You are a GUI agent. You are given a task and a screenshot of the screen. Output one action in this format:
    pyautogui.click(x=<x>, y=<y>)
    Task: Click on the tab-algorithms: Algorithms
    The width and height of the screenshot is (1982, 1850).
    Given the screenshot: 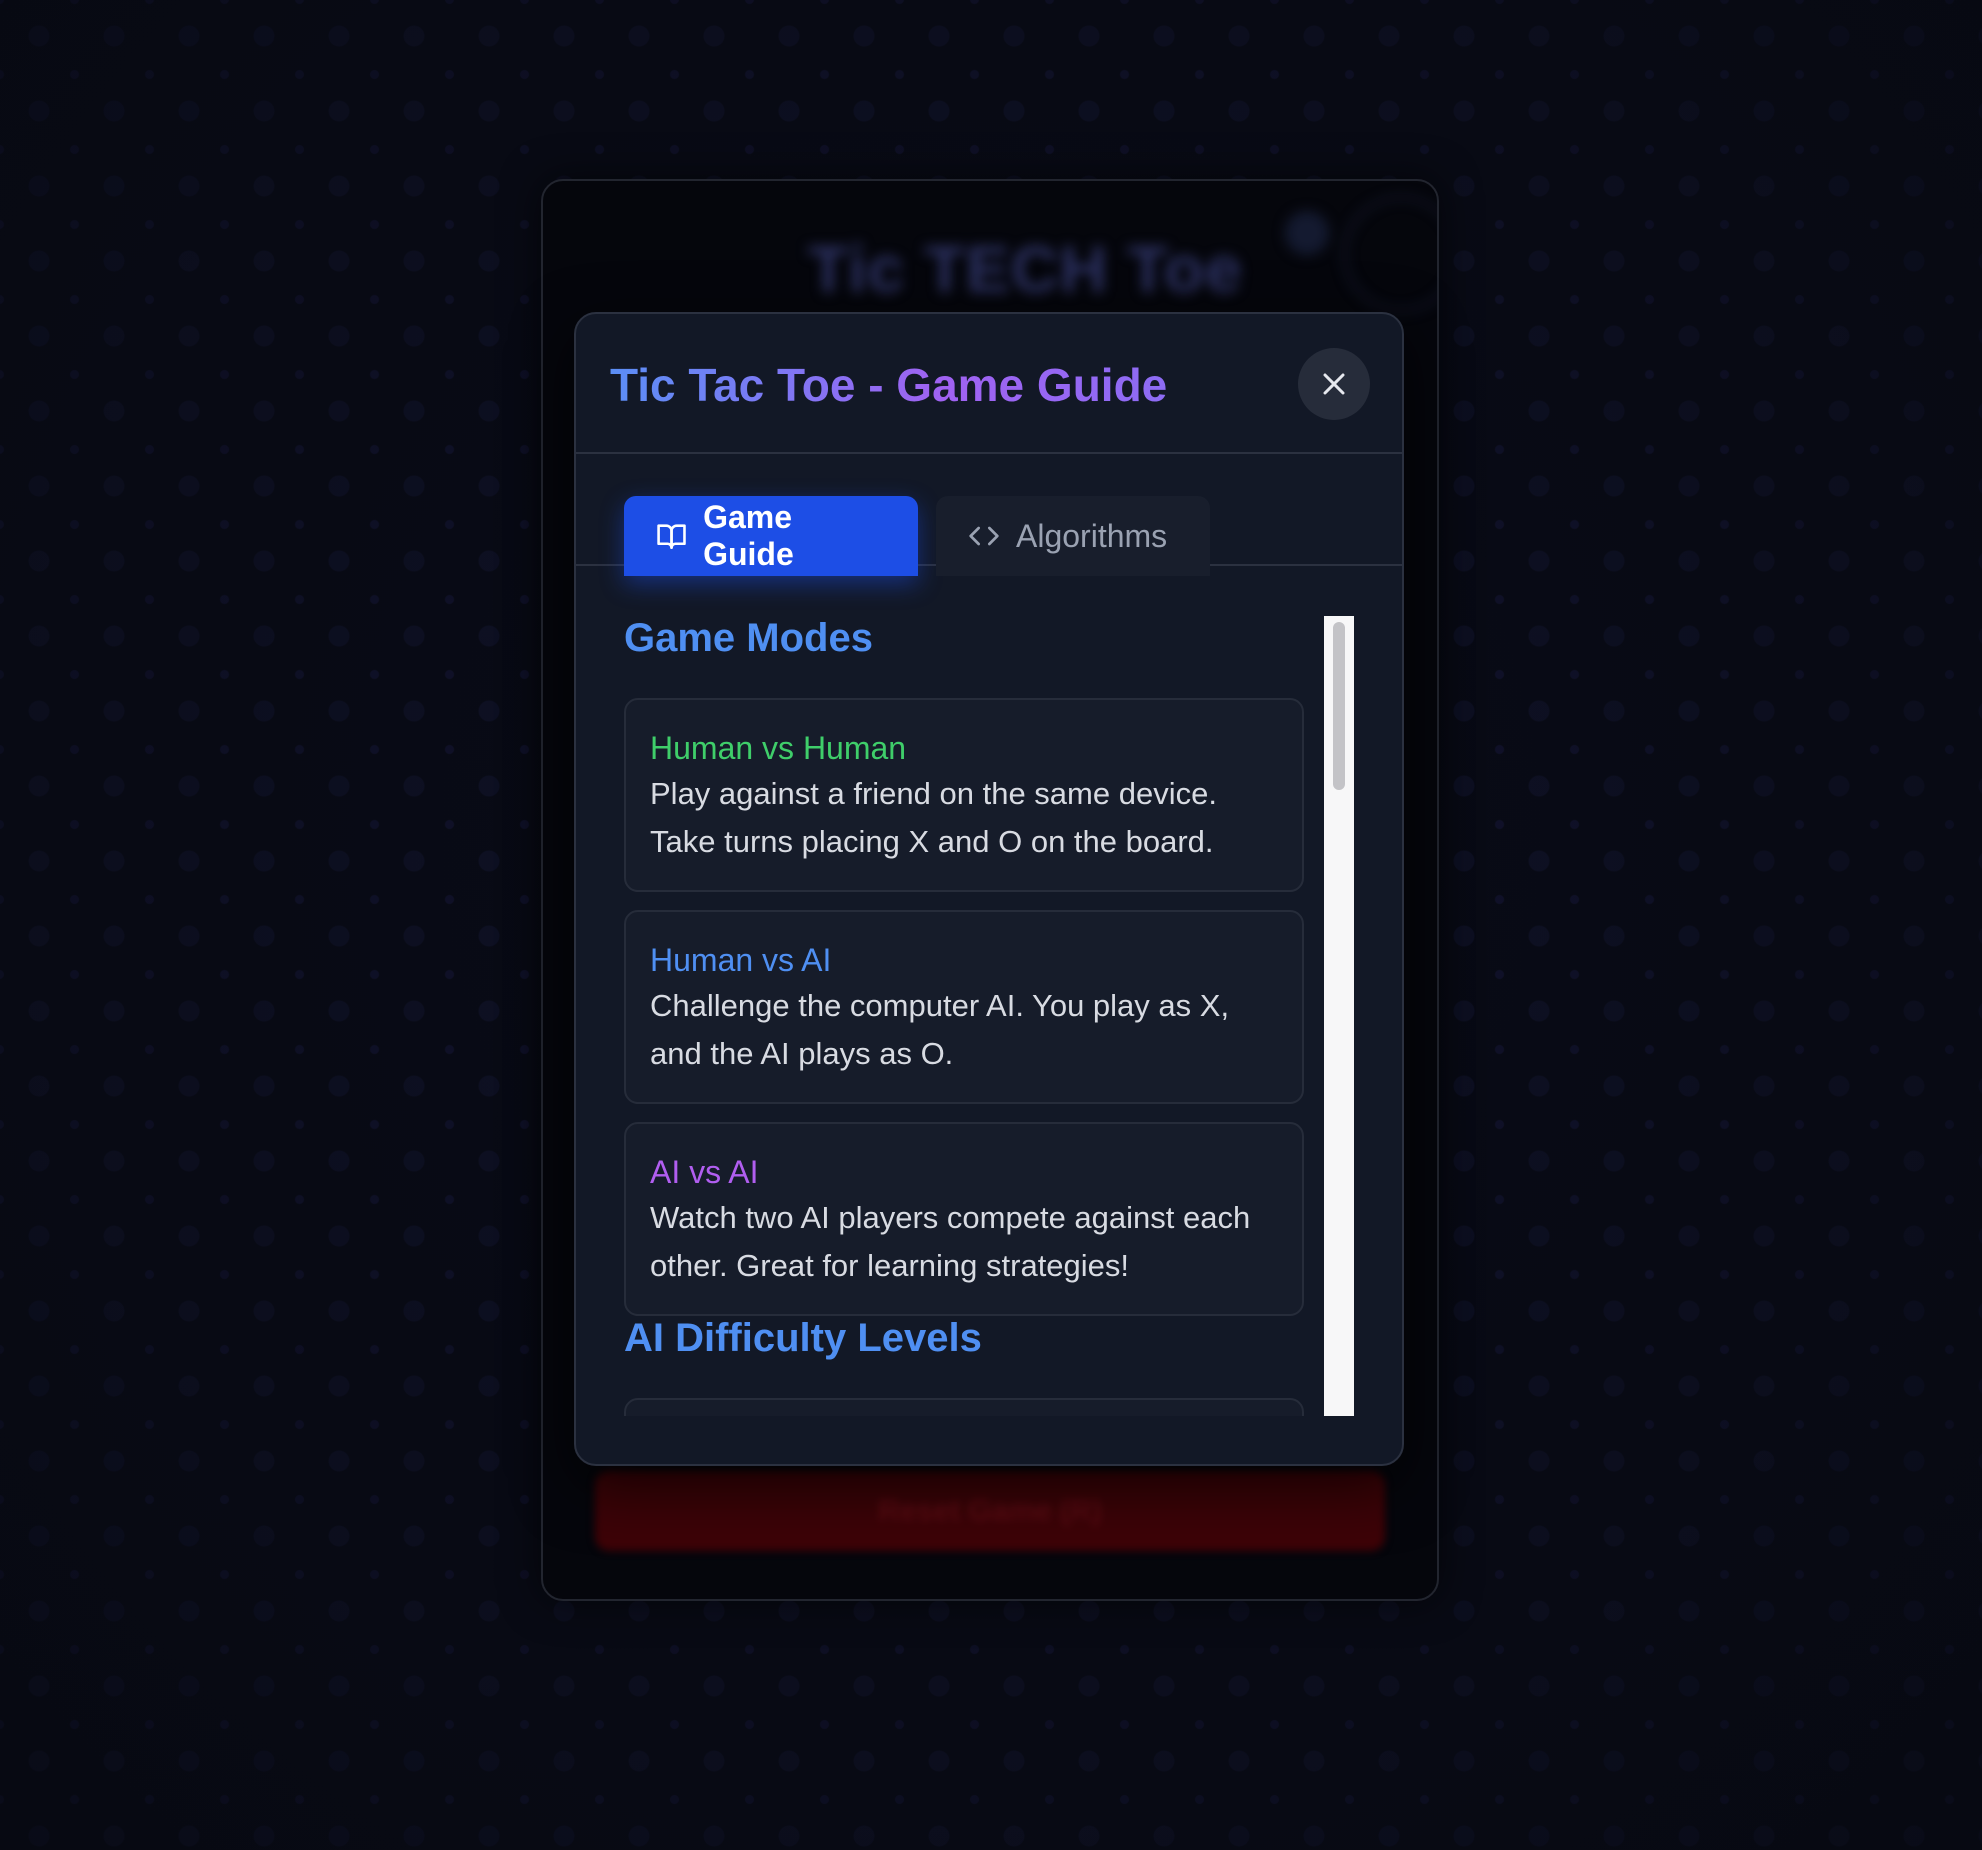 What is the action you would take?
    pyautogui.click(x=1073, y=536)
    